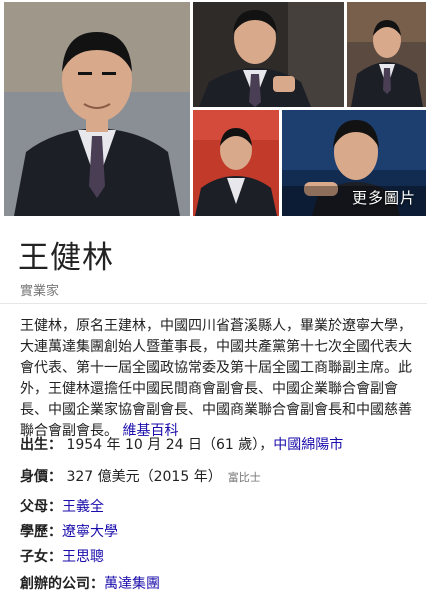  I want to click on fact-label-founded: 創辦的公司：, so click(62, 584).